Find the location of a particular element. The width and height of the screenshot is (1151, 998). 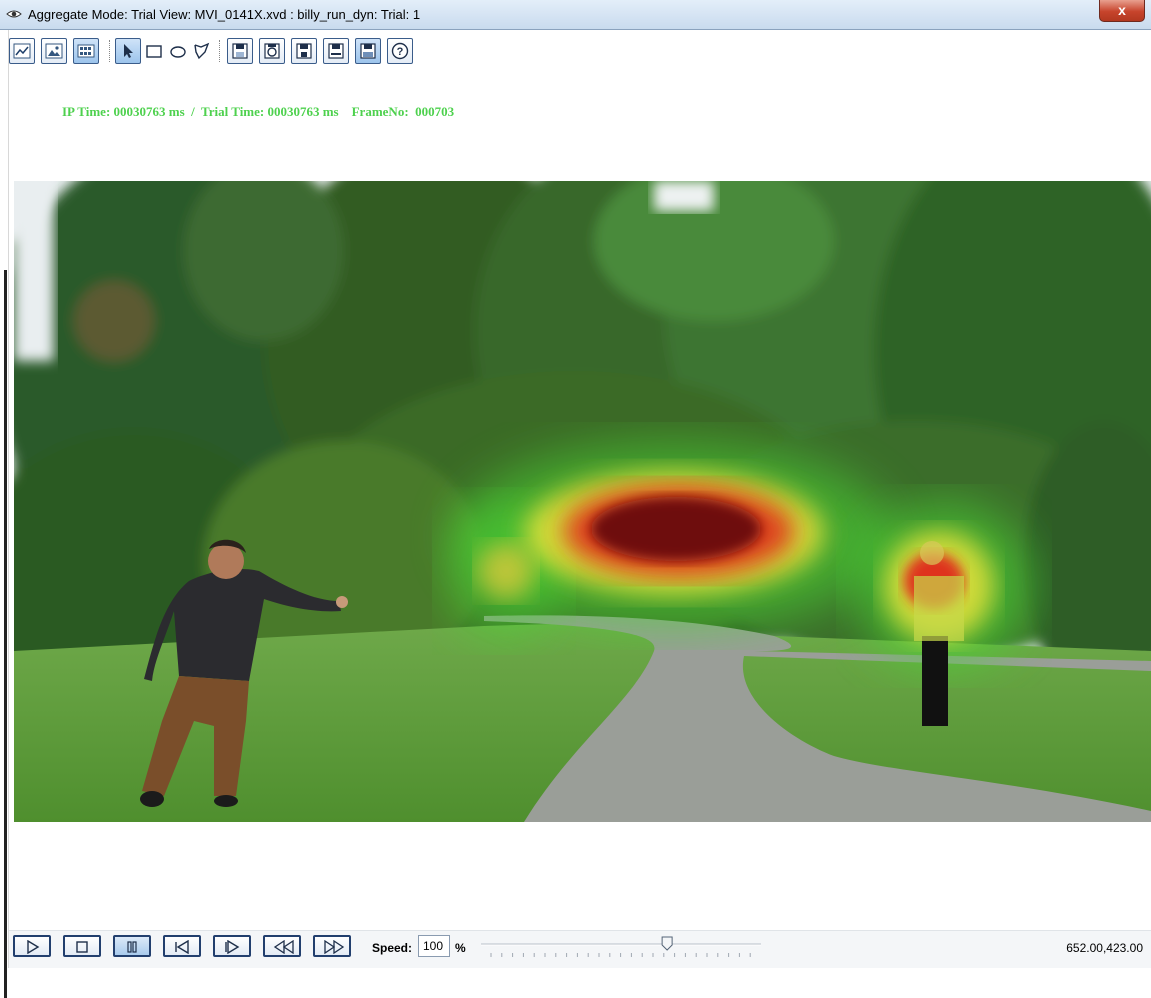

save-aggregate-button is located at coordinates (368, 51).